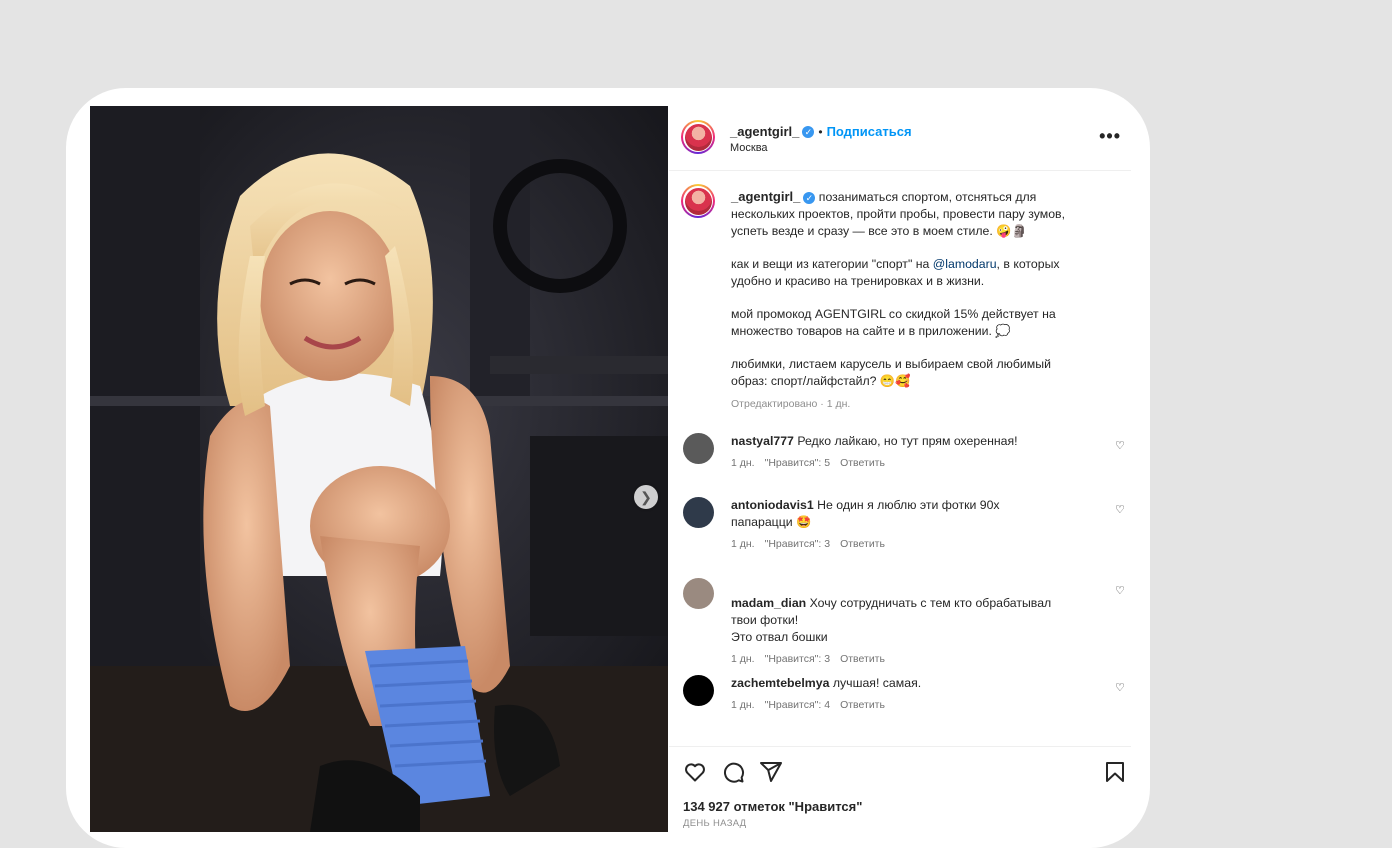  I want to click on comment-meta: 1 дн. "Нравится": 5 Ответить, so click(896, 463).